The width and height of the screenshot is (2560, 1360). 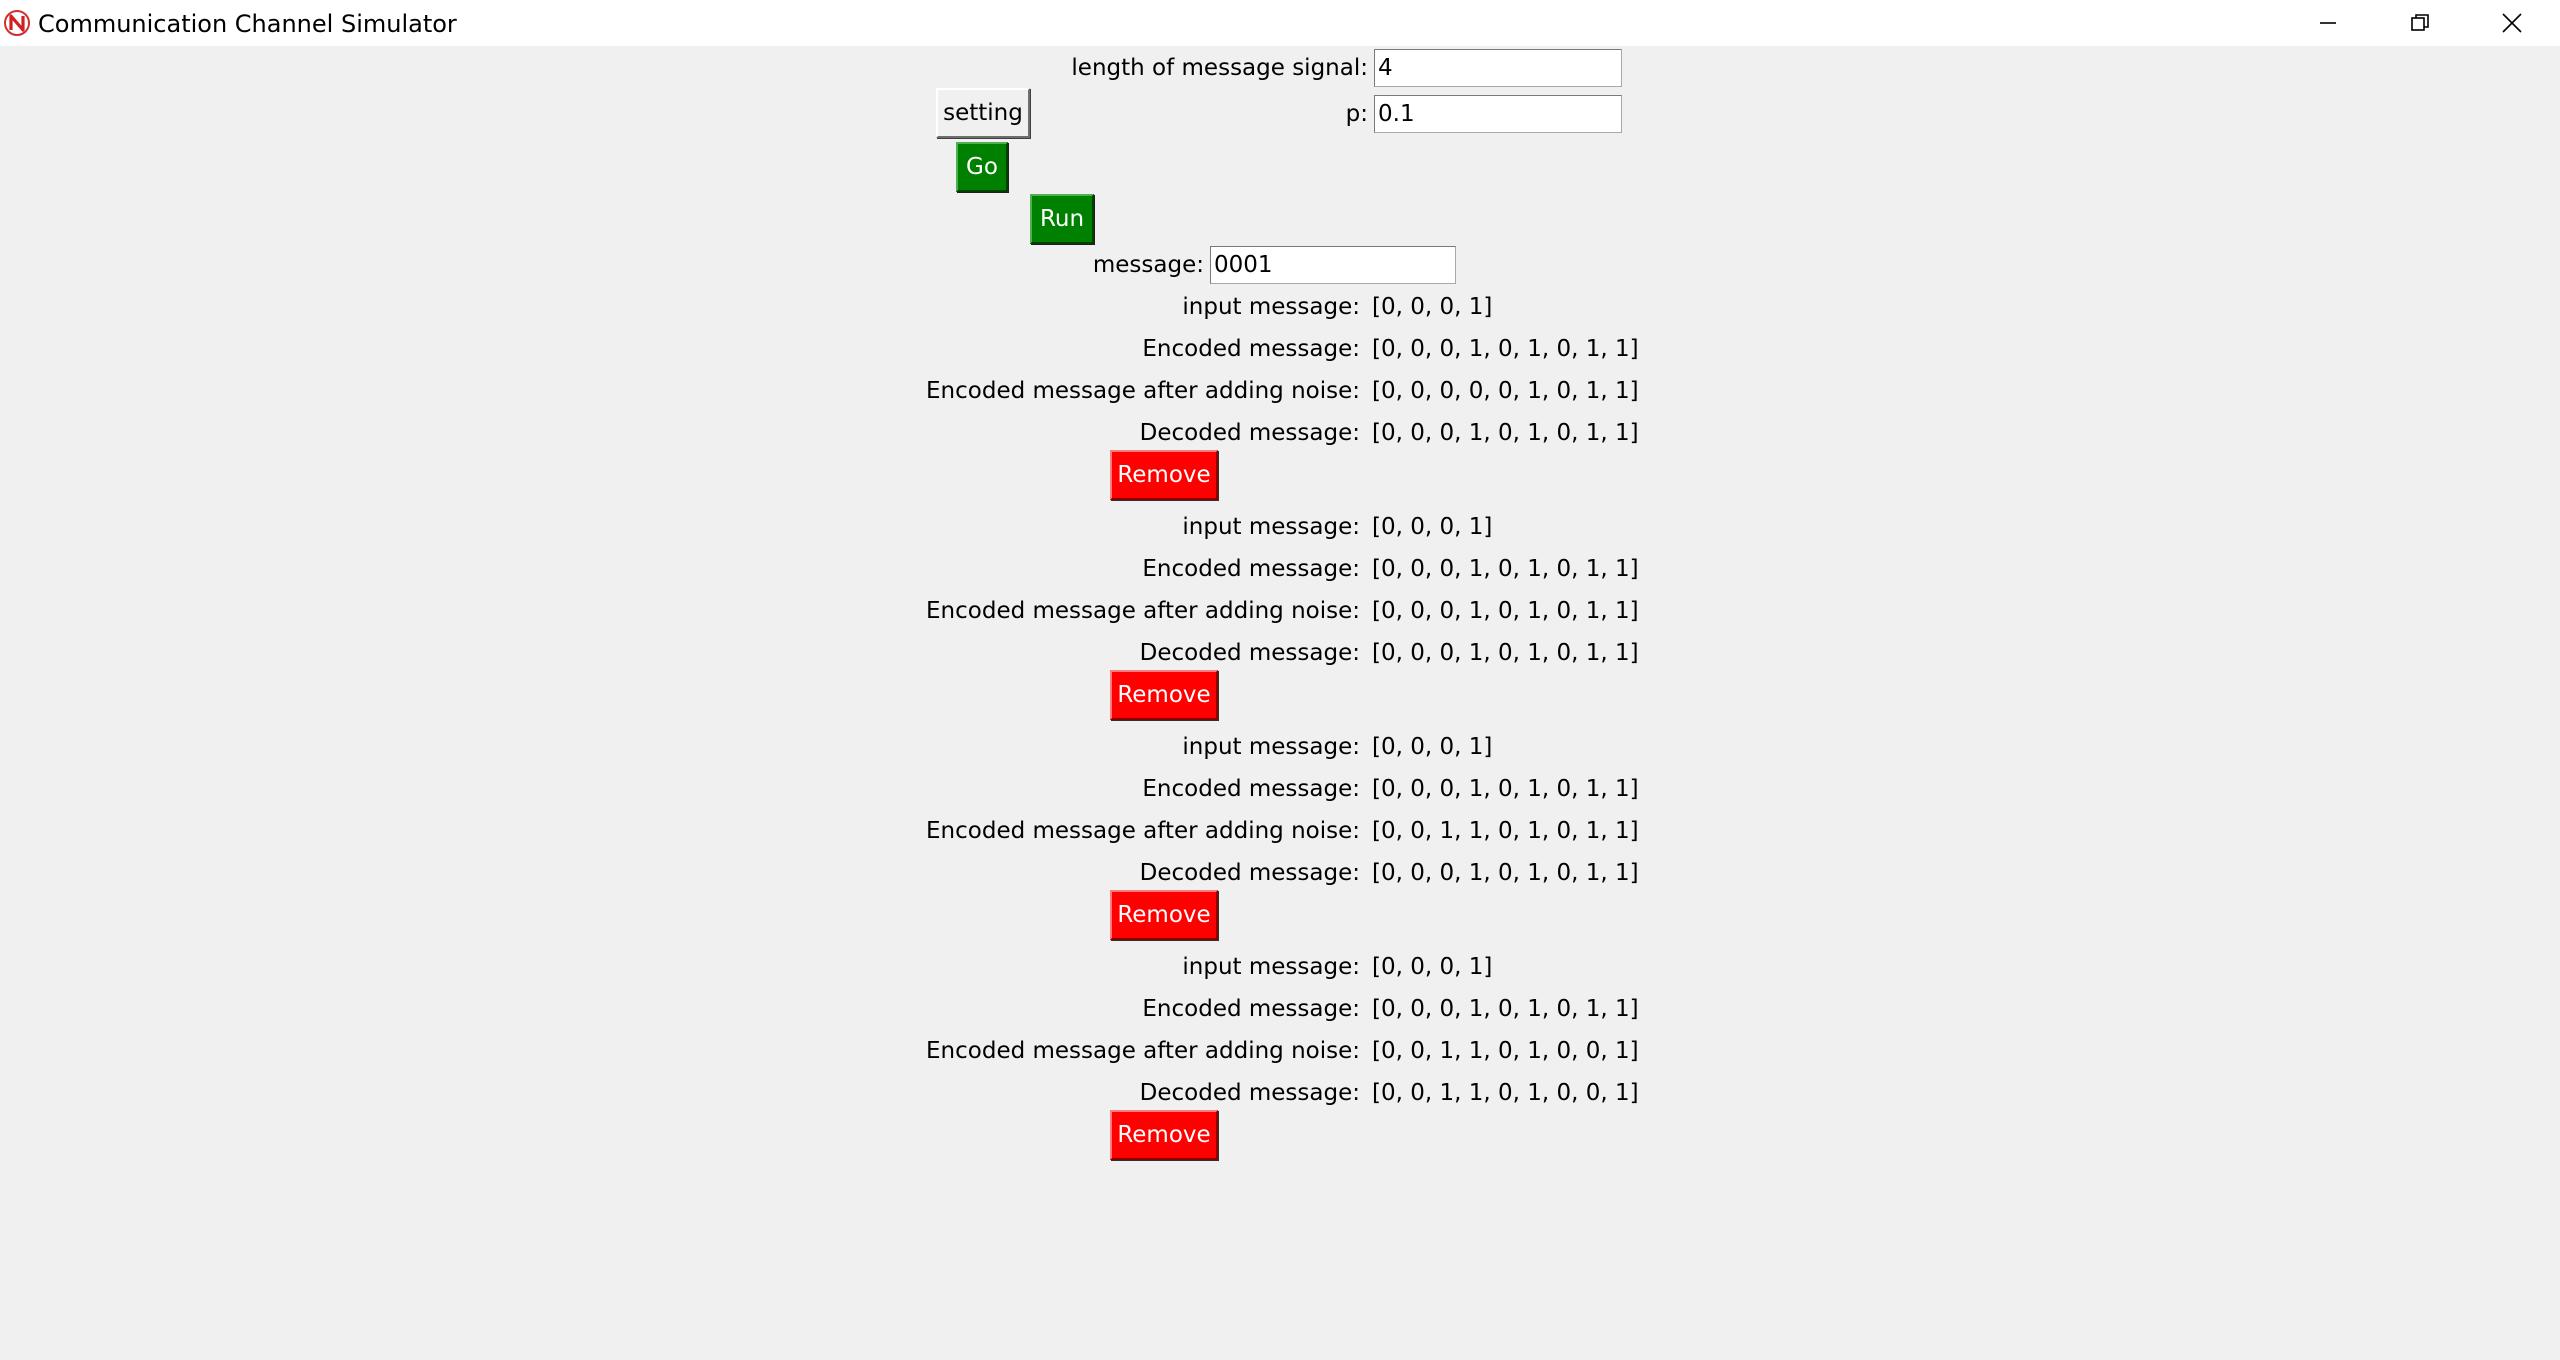 I want to click on noisy-value: [0, 0, 1, 1, 0, 1, 0, 1, 1], so click(x=1505, y=831).